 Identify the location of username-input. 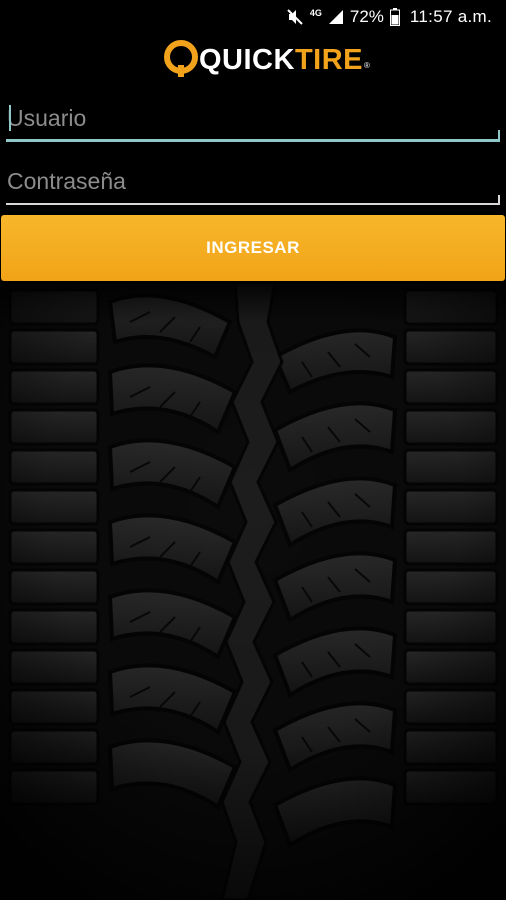
(253, 118).